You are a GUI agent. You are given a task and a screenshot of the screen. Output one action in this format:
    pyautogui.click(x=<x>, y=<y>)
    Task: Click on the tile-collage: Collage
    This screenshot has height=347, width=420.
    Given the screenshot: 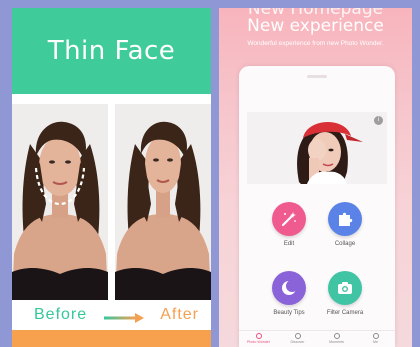 What is the action you would take?
    pyautogui.click(x=345, y=224)
    